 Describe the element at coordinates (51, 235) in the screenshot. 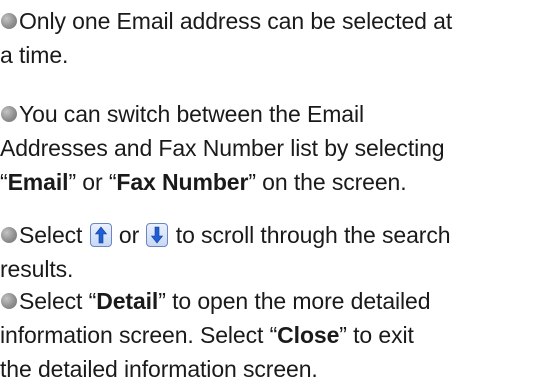

I see `text-fragment: Select` at that location.